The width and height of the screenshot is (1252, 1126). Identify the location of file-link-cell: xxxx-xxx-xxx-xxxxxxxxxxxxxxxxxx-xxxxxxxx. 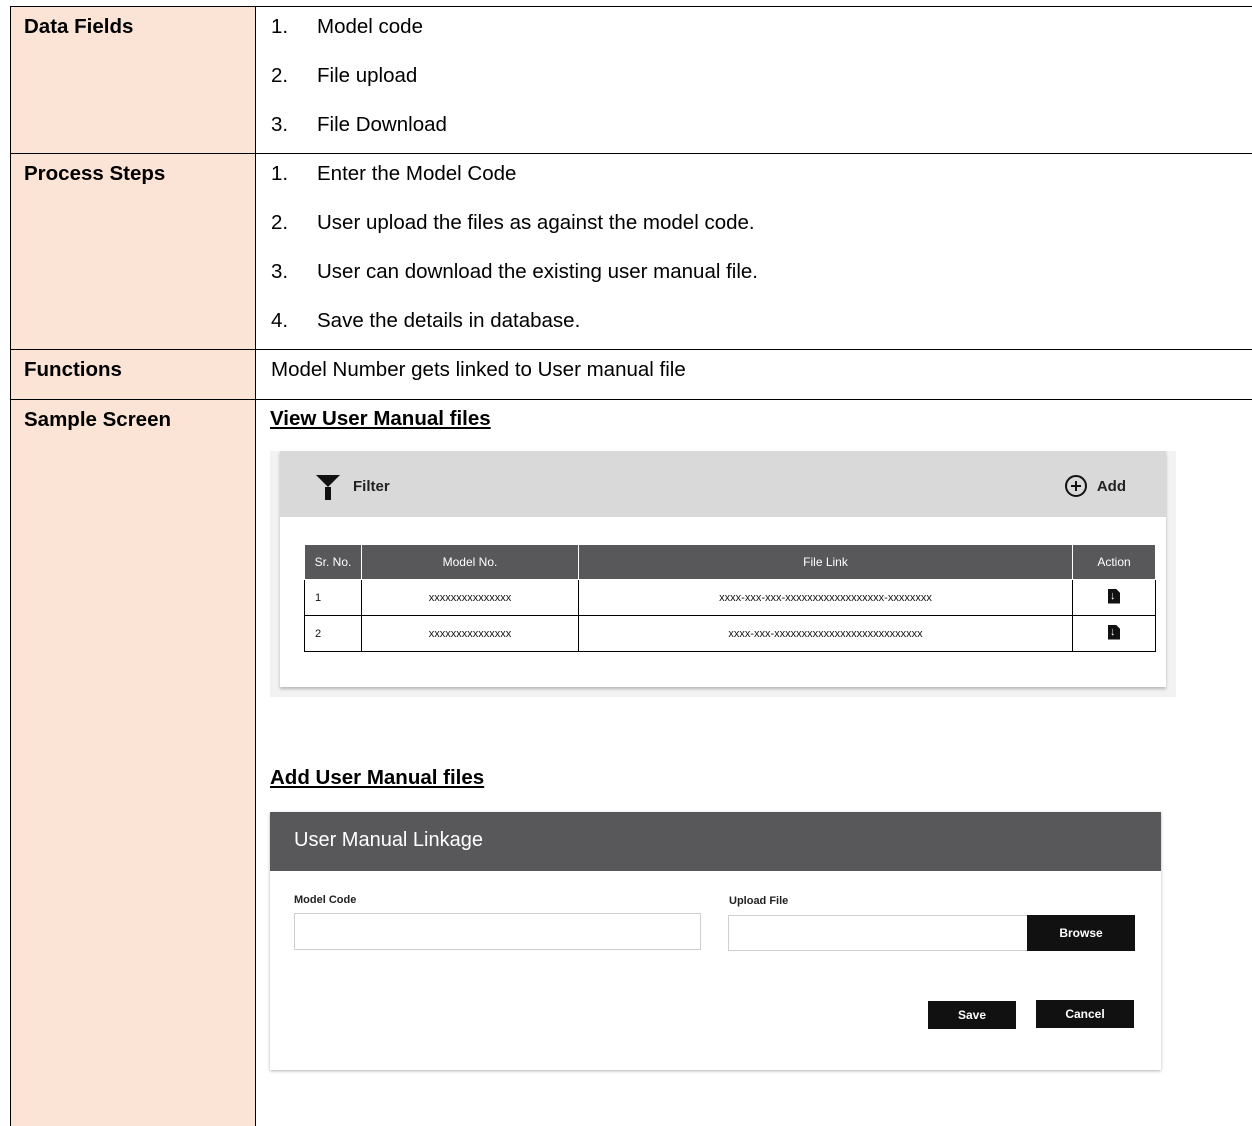
(825, 597).